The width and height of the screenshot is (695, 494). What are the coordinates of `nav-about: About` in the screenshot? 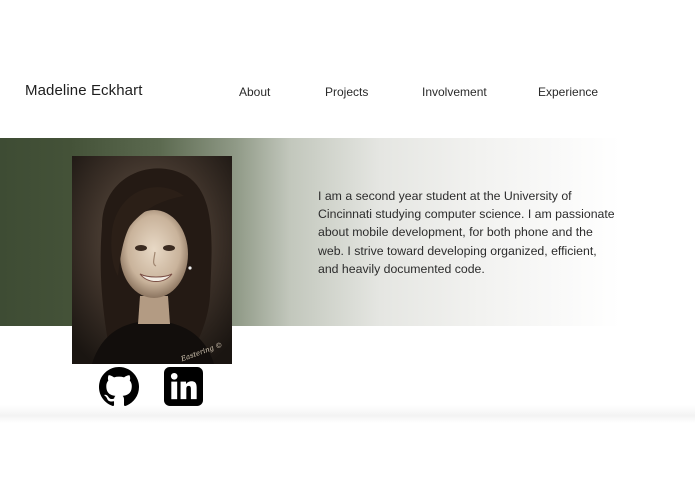 It's located at (254, 92).